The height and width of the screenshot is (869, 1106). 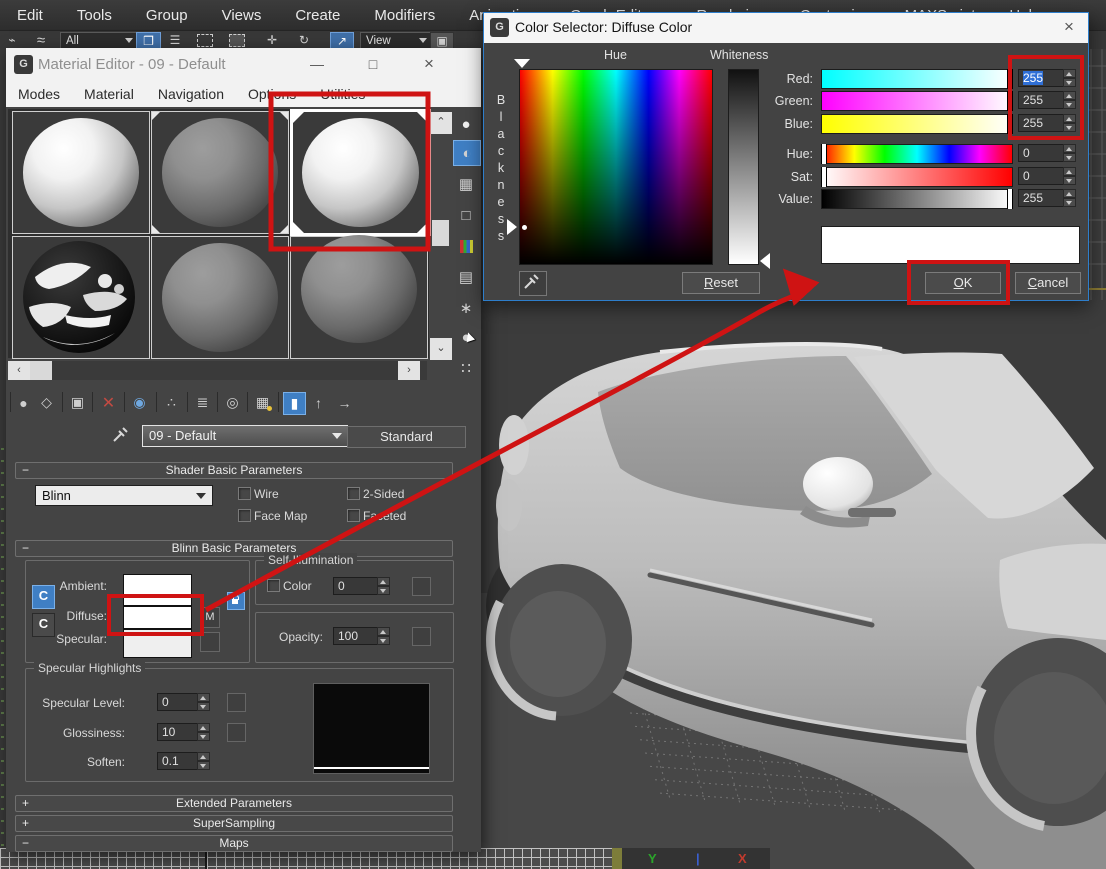 What do you see at coordinates (466, 308) in the screenshot?
I see `options-icon: ∗` at bounding box center [466, 308].